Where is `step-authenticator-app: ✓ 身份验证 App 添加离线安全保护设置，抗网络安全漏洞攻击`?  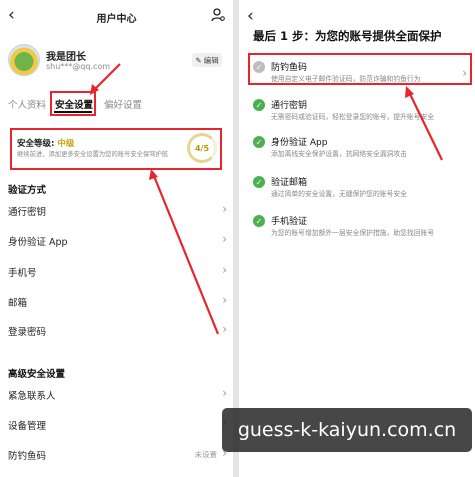
step-authenticator-app: ✓ 身份验证 App 添加离线安全保护设置，抗网络安全漏洞攻击 is located at coordinates (357, 152).